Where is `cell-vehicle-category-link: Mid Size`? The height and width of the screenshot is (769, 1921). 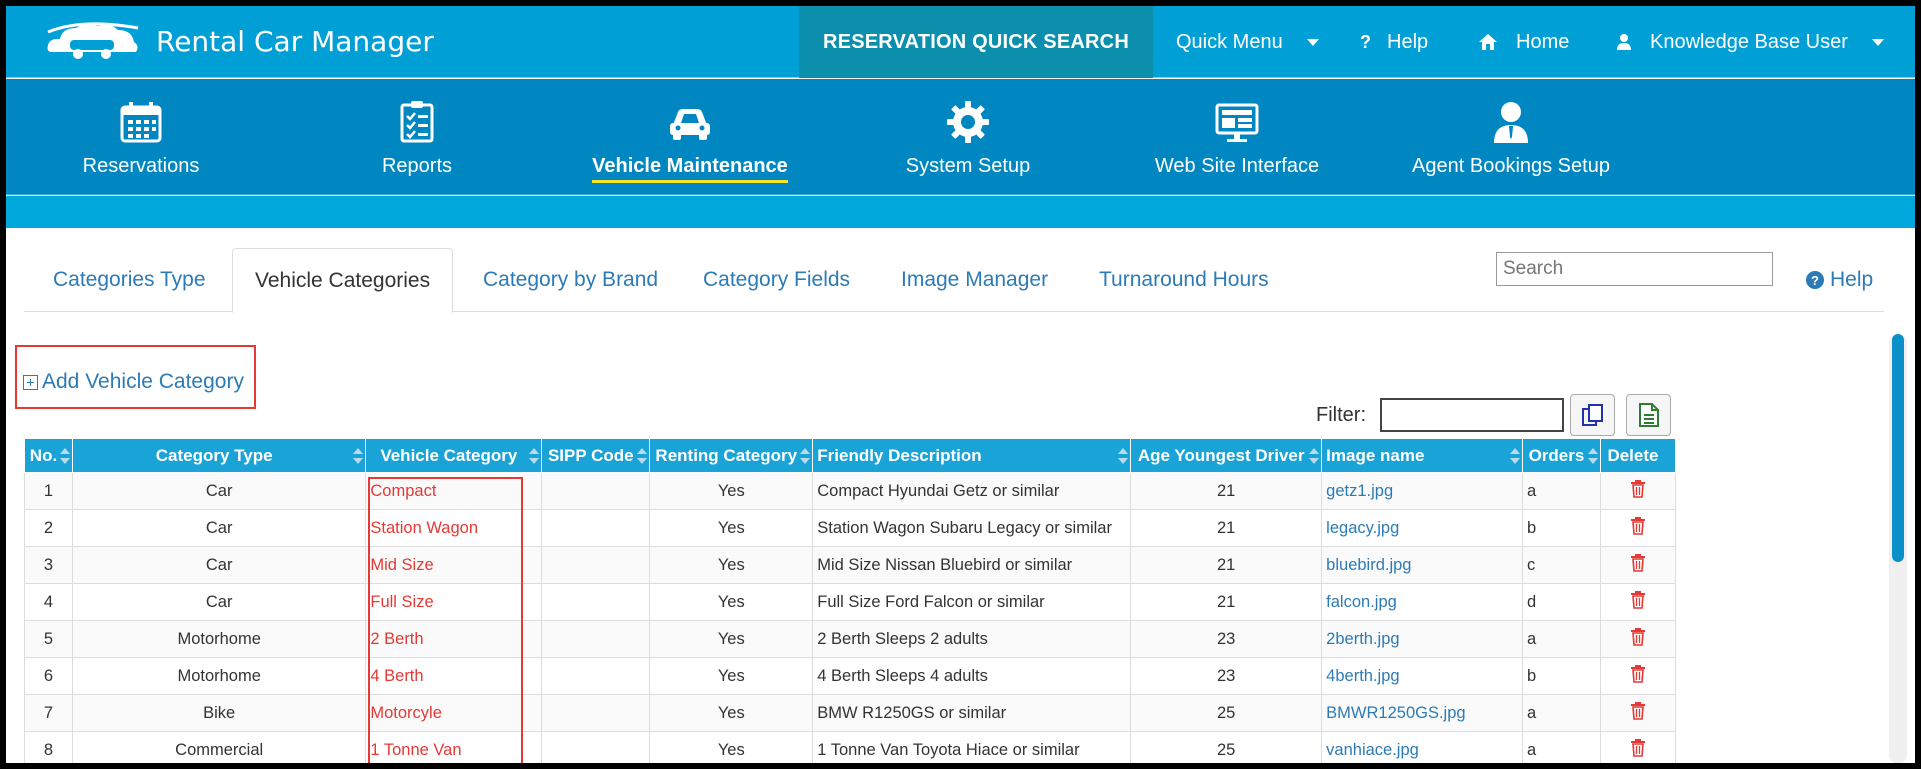 cell-vehicle-category-link: Mid Size is located at coordinates (454, 565).